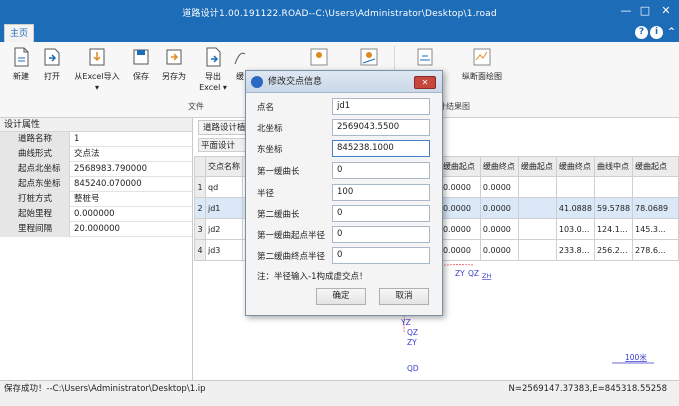  I want to click on chevron-down-icon: ▾, so click(224, 87).